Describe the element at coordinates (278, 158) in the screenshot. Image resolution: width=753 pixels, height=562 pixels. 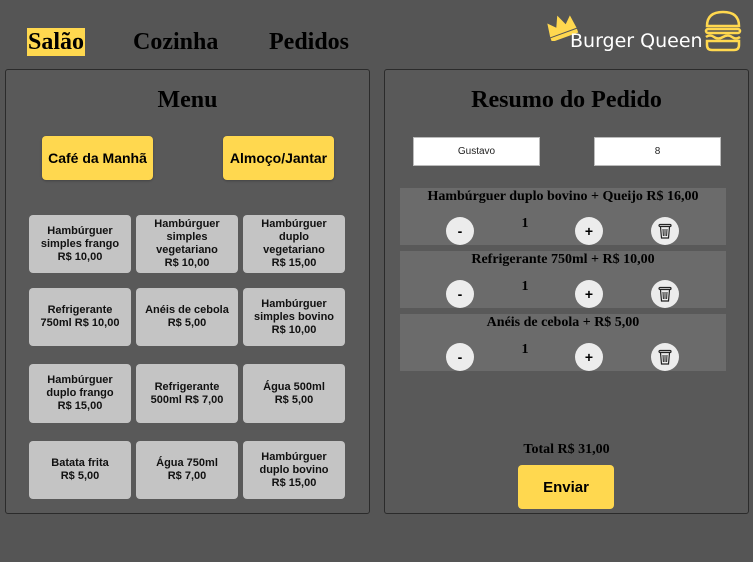
I see `category-lunch-dinner-button: Almoço/Jantar` at that location.